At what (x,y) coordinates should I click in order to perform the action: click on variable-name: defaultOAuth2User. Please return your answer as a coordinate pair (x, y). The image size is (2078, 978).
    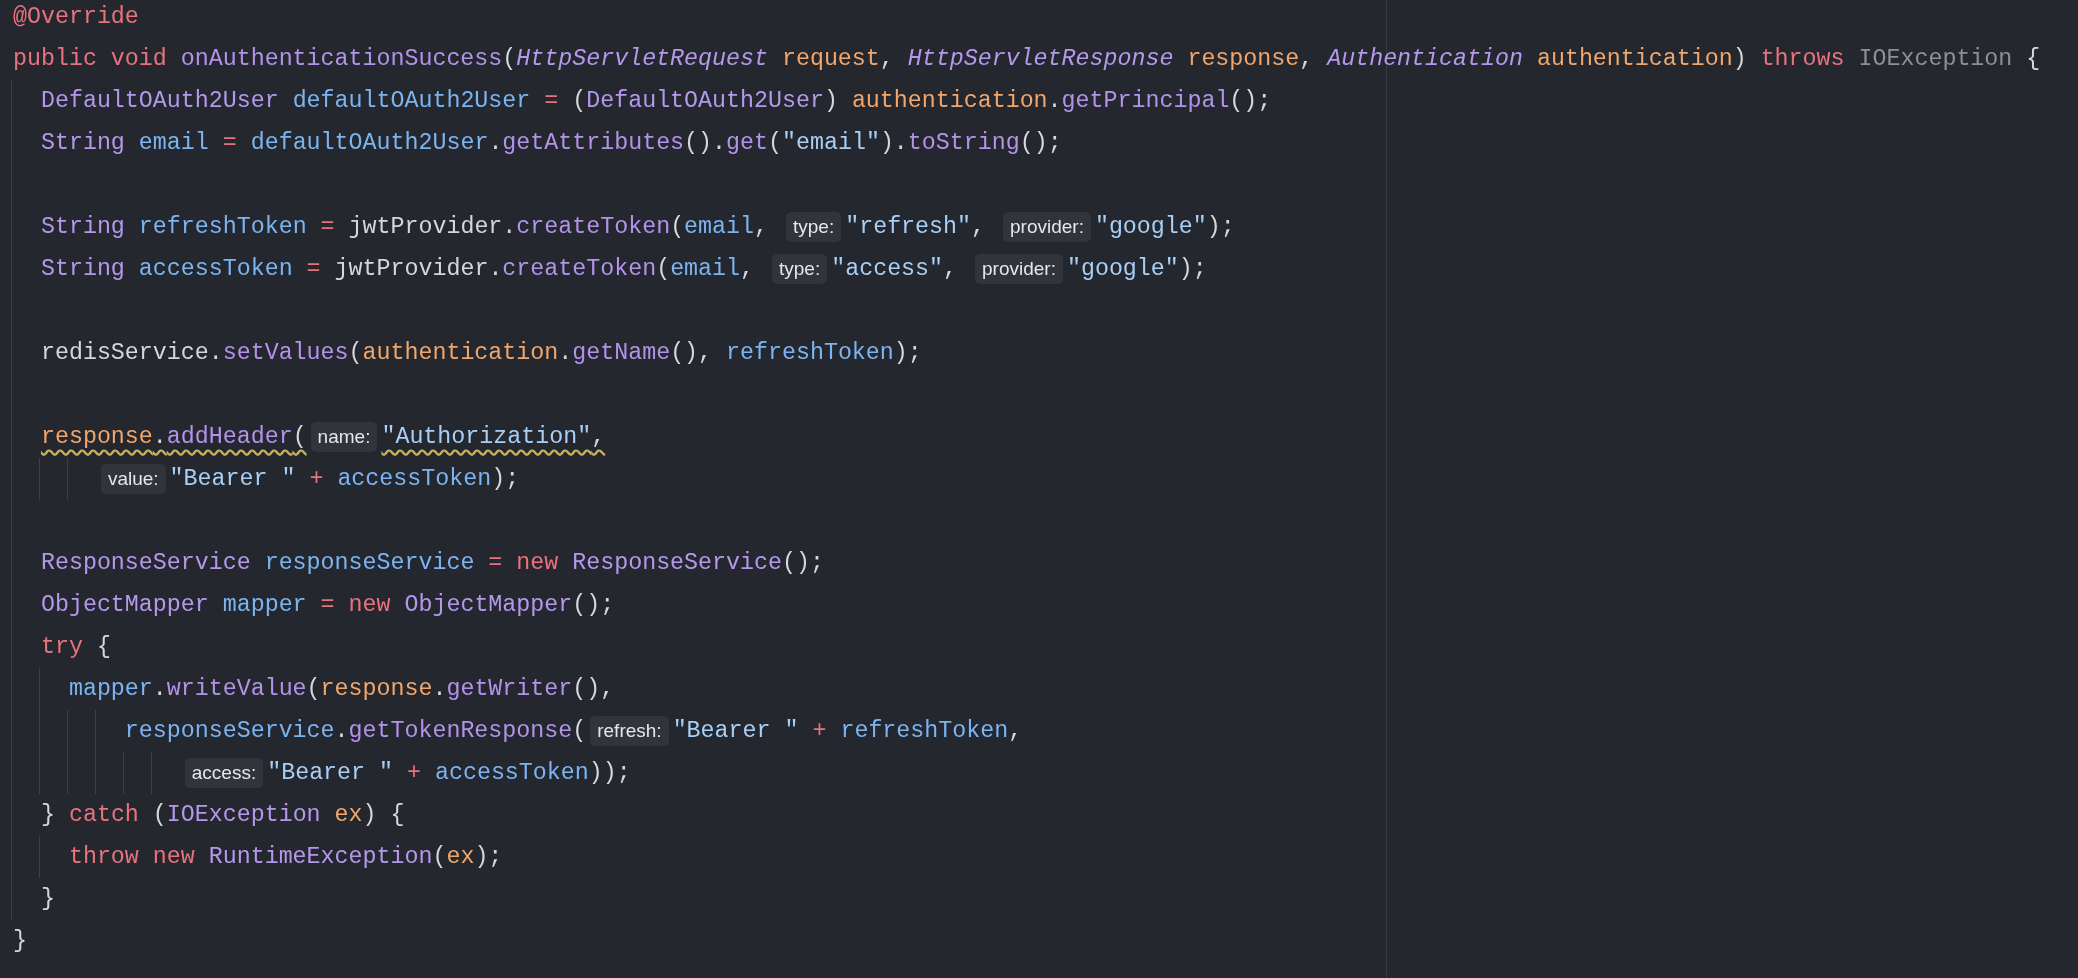
    Looking at the image, I should click on (369, 143).